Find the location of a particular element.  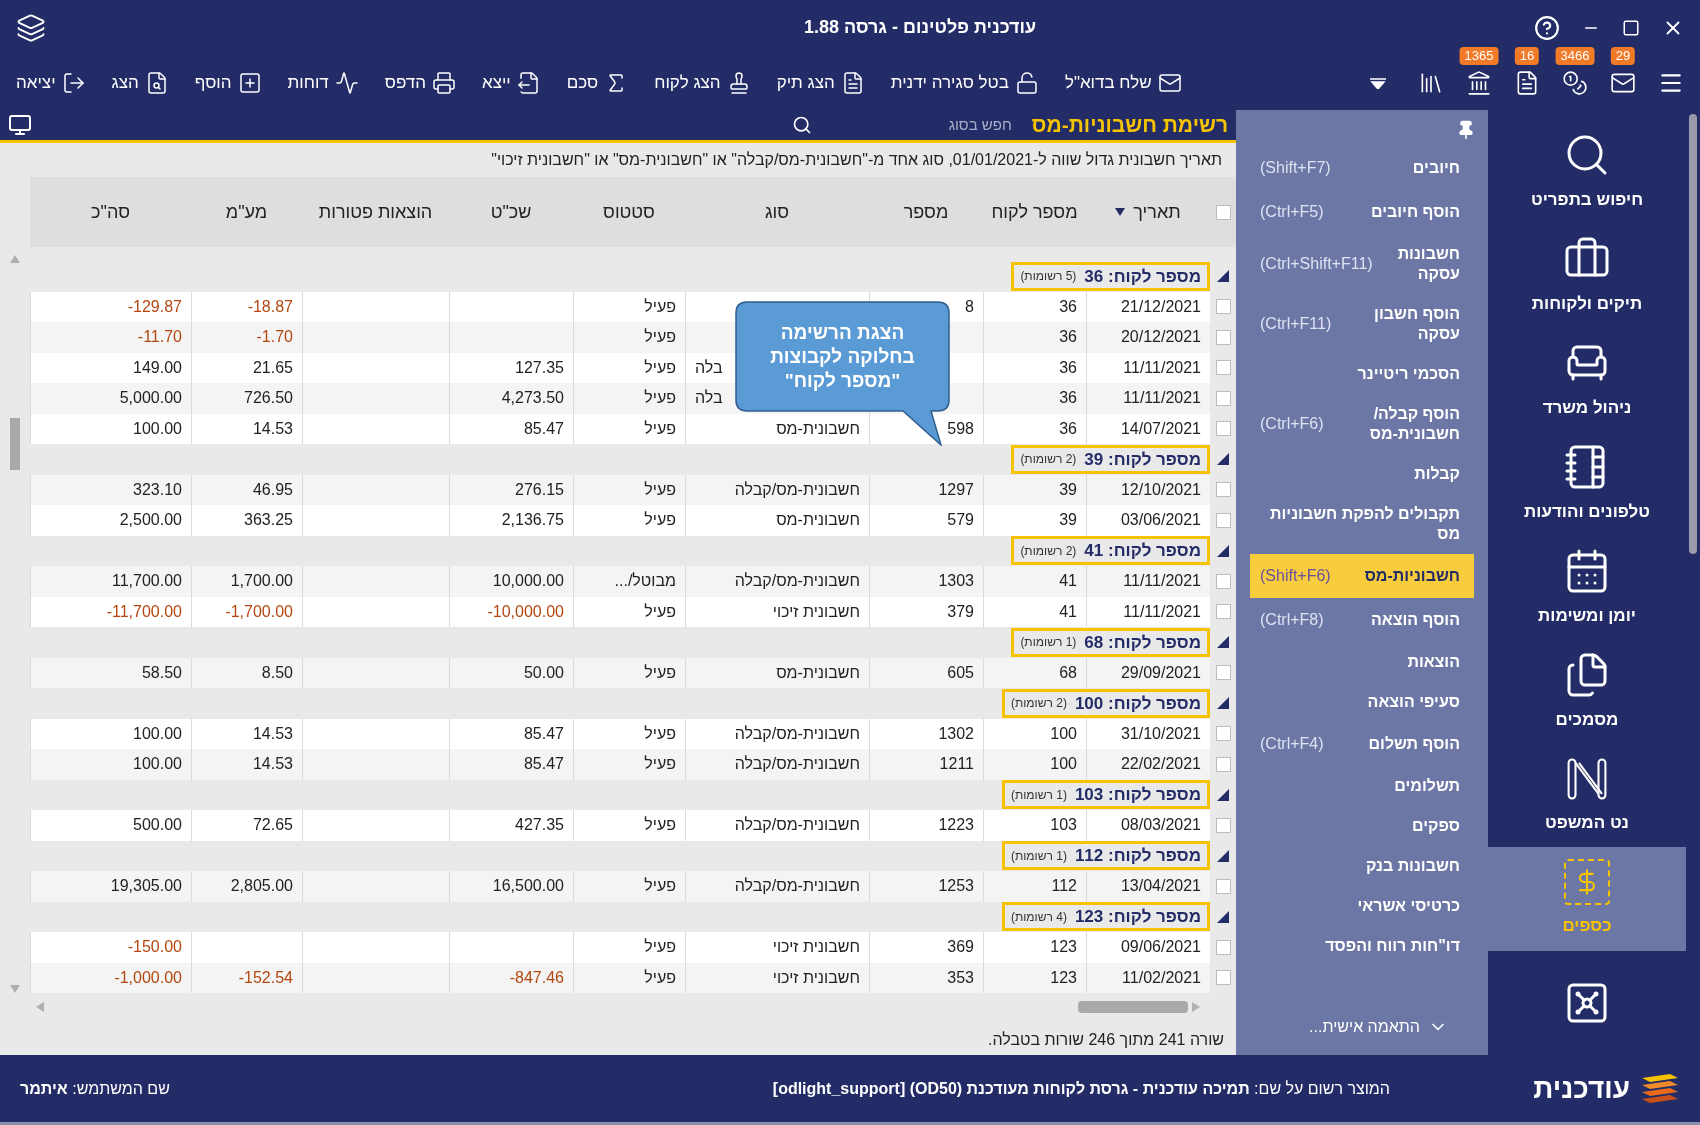

toolbar-button: יציאה is located at coordinates (51, 82).